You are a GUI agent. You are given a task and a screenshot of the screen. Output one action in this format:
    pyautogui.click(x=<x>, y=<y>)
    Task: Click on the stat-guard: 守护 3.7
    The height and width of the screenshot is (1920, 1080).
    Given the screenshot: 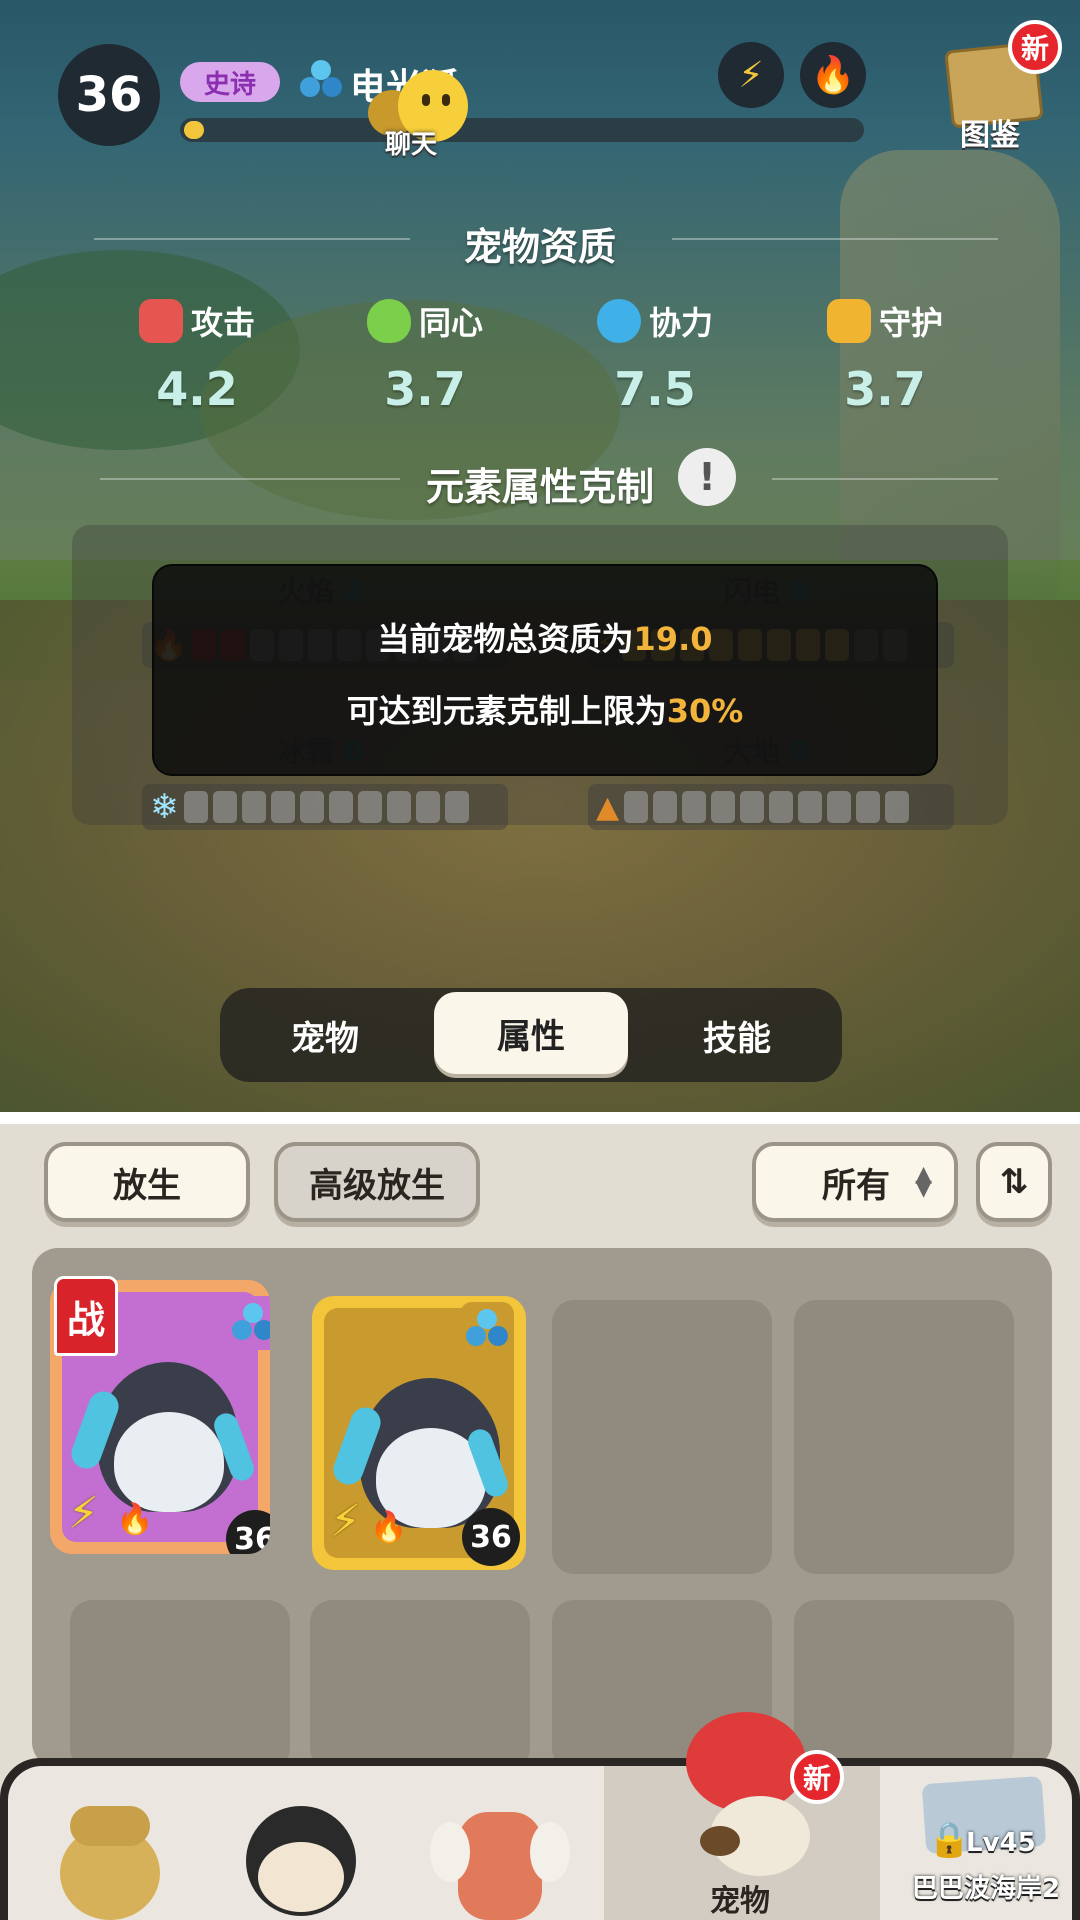 What is the action you would take?
    pyautogui.click(x=885, y=357)
    